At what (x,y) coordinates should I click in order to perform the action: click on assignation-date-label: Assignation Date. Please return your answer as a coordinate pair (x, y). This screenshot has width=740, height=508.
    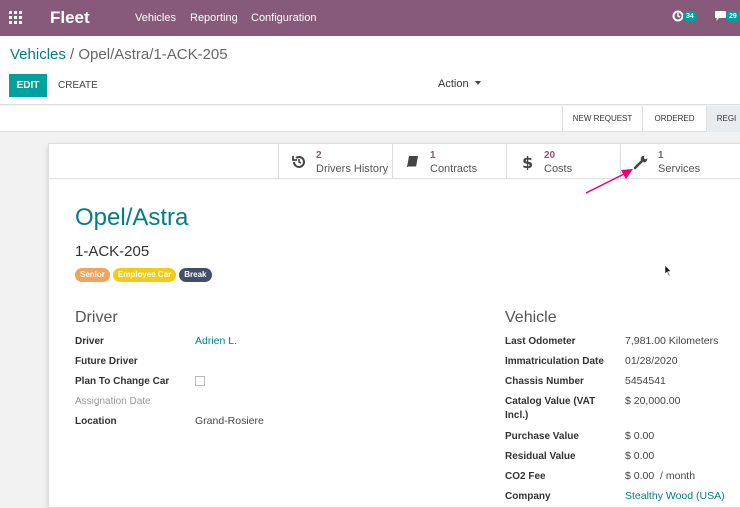
    Looking at the image, I should click on (113, 401).